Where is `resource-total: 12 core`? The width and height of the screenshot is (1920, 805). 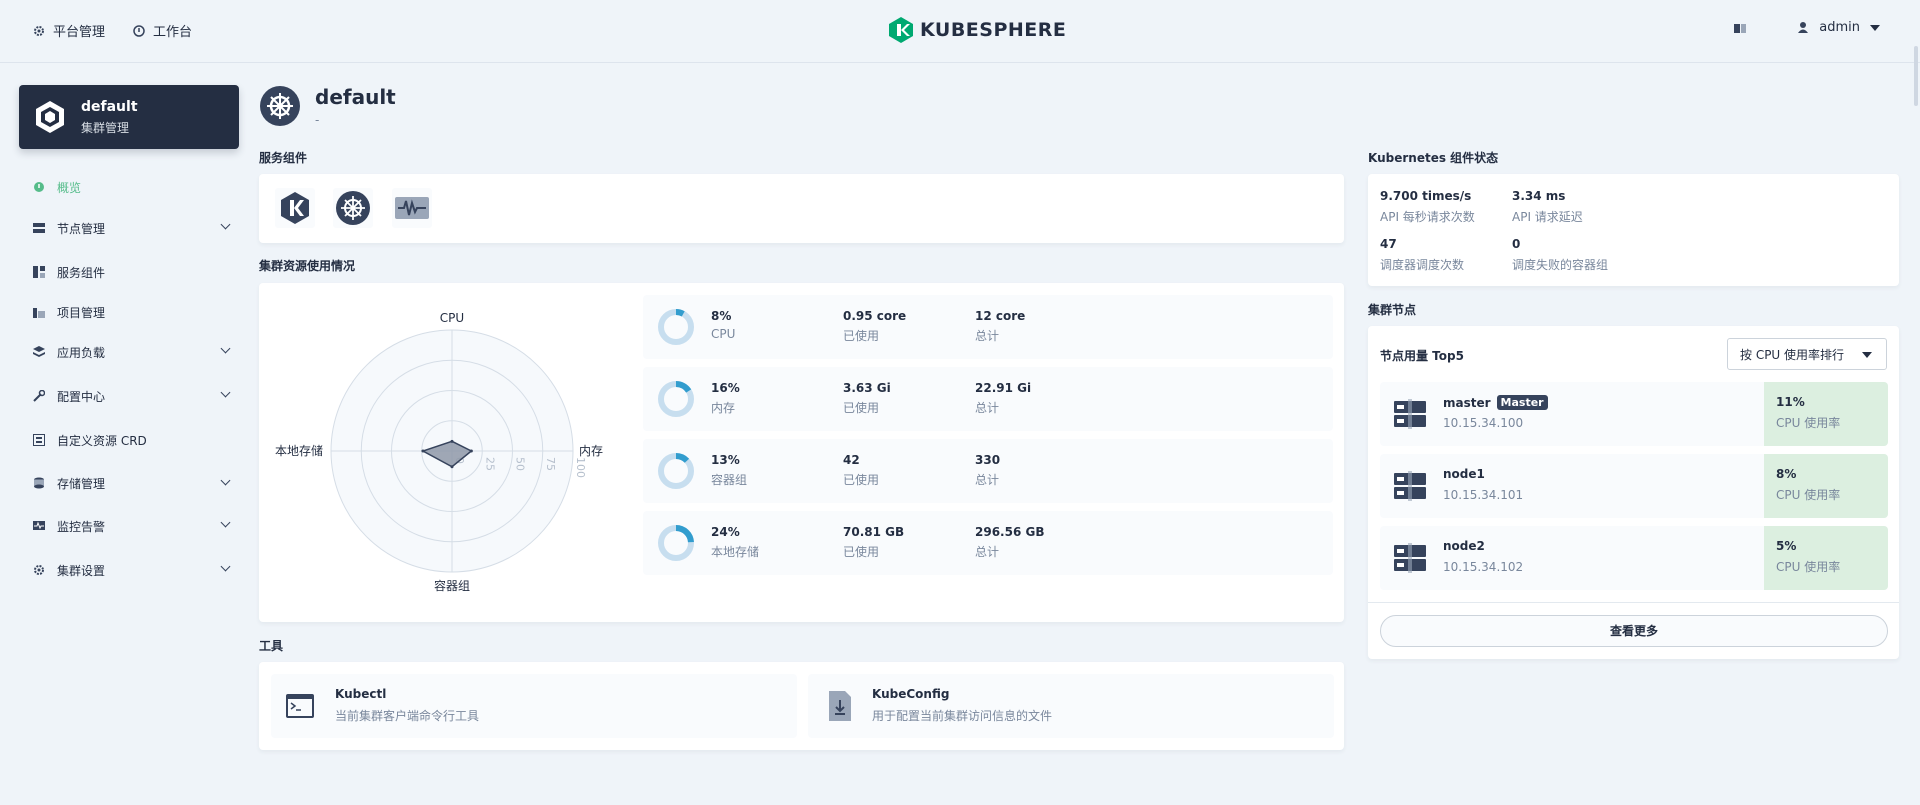
resource-total: 12 core is located at coordinates (1000, 316).